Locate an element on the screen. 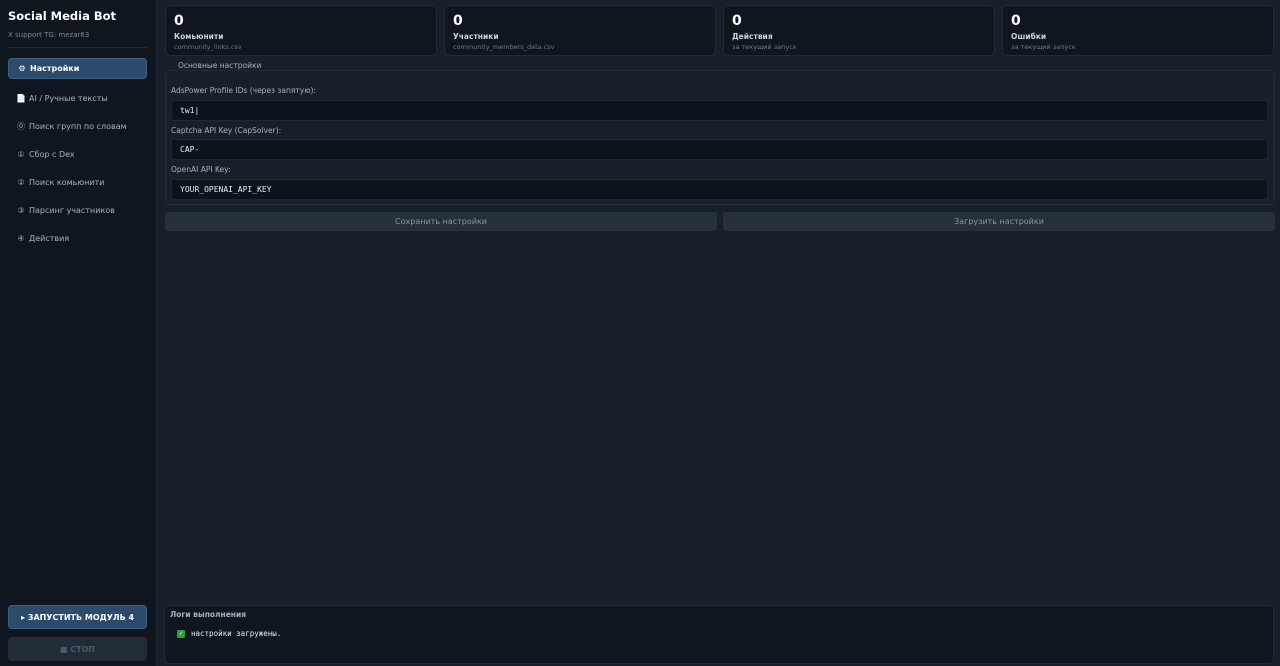  load-settings-button: Загрузить настройки is located at coordinates (999, 221).